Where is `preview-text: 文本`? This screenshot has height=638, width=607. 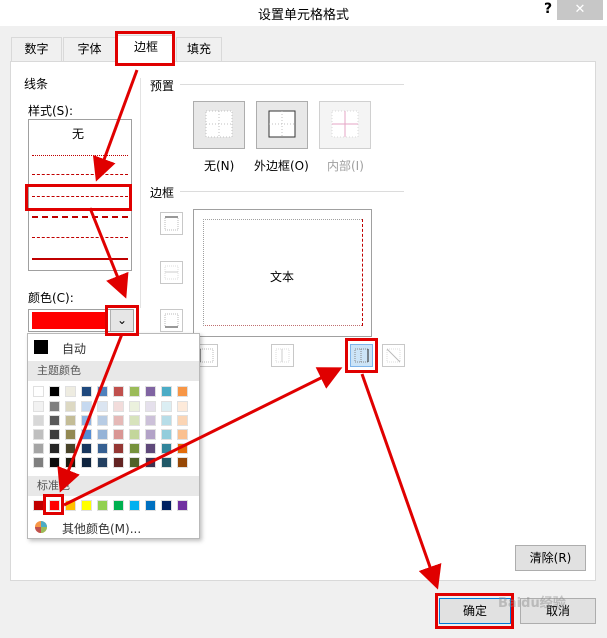 preview-text: 文本 is located at coordinates (282, 277).